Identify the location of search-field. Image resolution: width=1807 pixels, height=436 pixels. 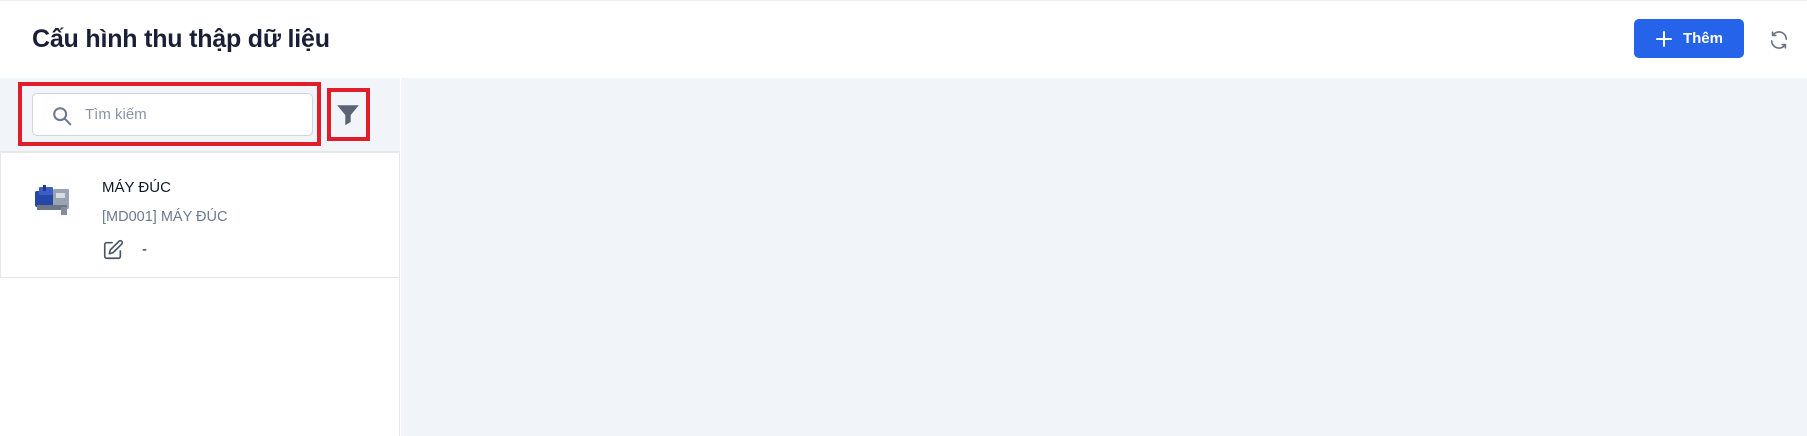
(172, 114).